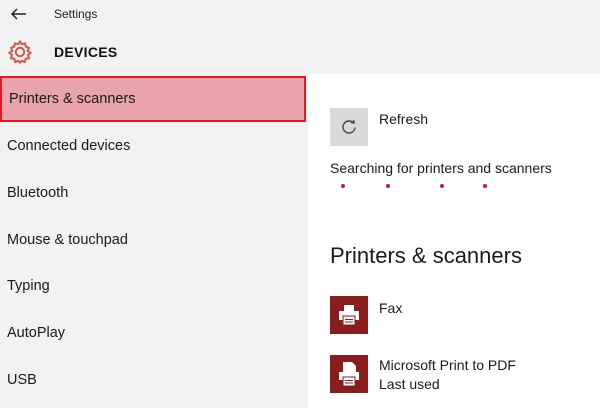 The image size is (600, 408). What do you see at coordinates (28, 286) in the screenshot?
I see `sidebar-item-label: Typing` at bounding box center [28, 286].